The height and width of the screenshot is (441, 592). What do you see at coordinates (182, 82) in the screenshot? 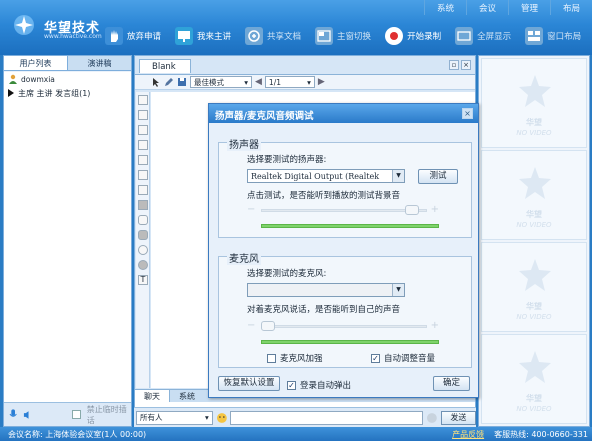
I see `save-icon` at bounding box center [182, 82].